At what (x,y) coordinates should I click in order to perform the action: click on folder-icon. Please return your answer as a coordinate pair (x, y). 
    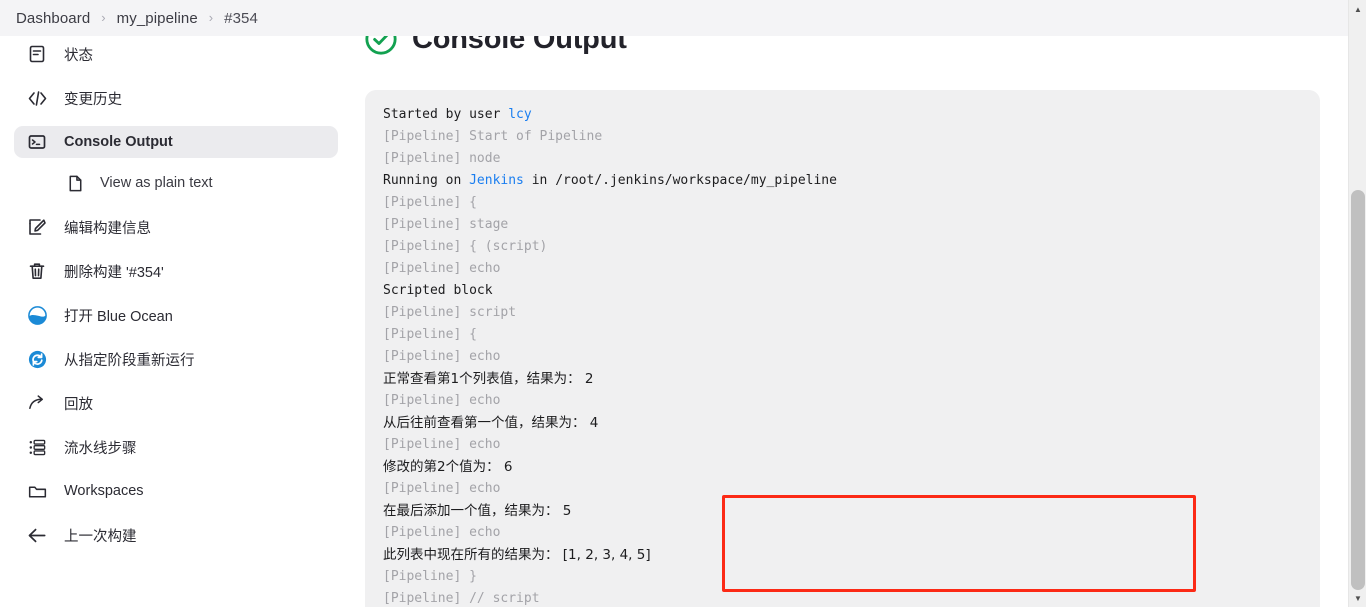
    Looking at the image, I should click on (37, 491).